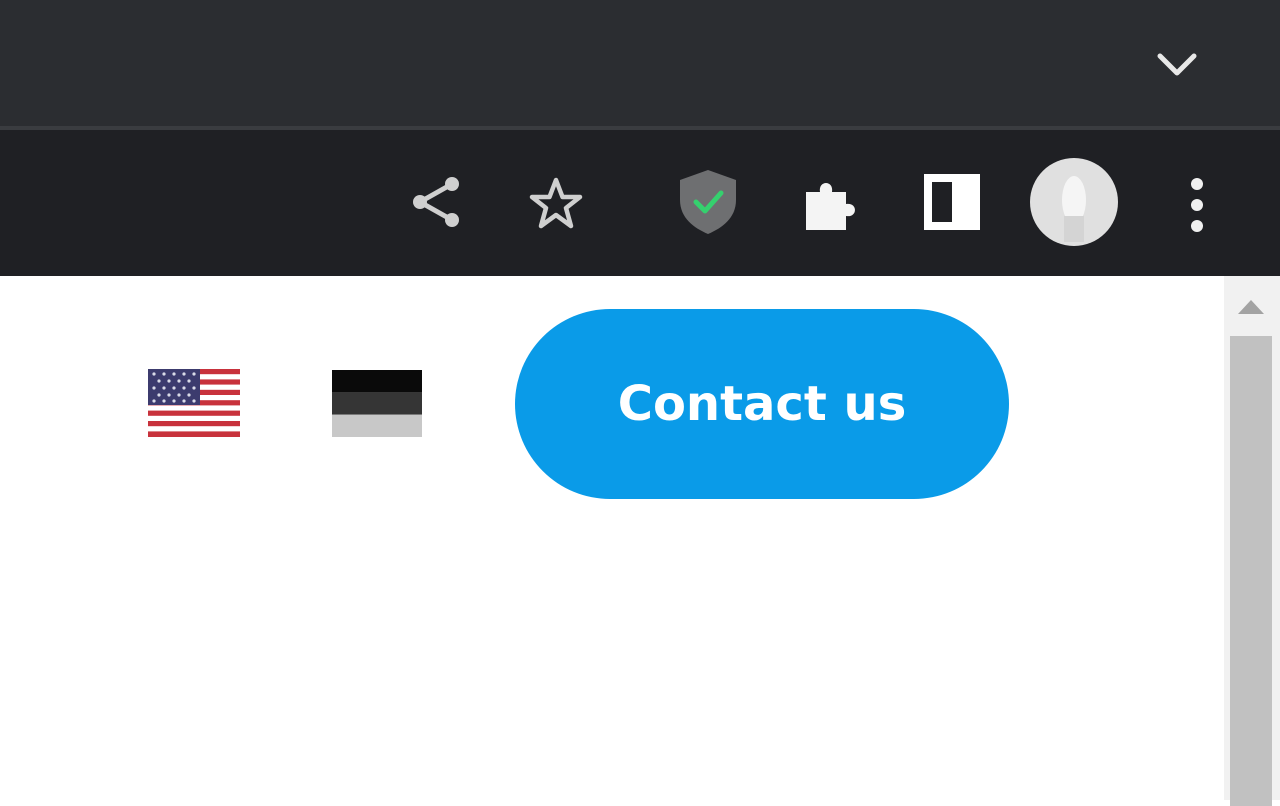  What do you see at coordinates (436, 202) in the screenshot?
I see `share-icon` at bounding box center [436, 202].